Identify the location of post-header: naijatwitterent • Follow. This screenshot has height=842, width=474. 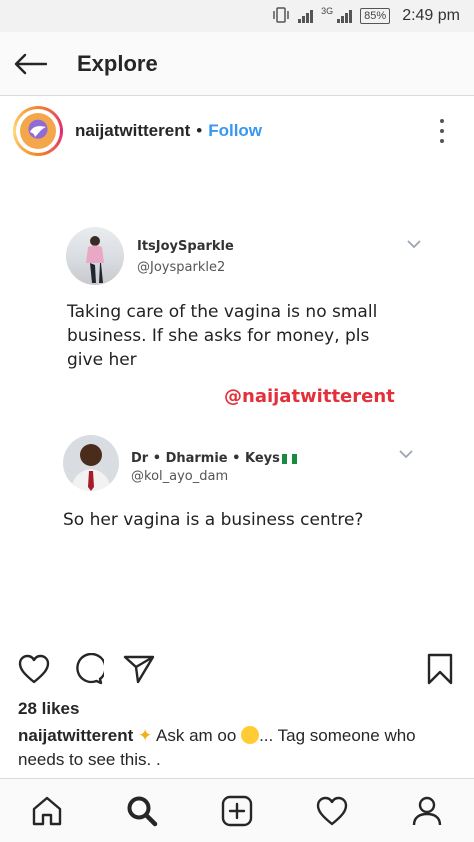
(237, 131).